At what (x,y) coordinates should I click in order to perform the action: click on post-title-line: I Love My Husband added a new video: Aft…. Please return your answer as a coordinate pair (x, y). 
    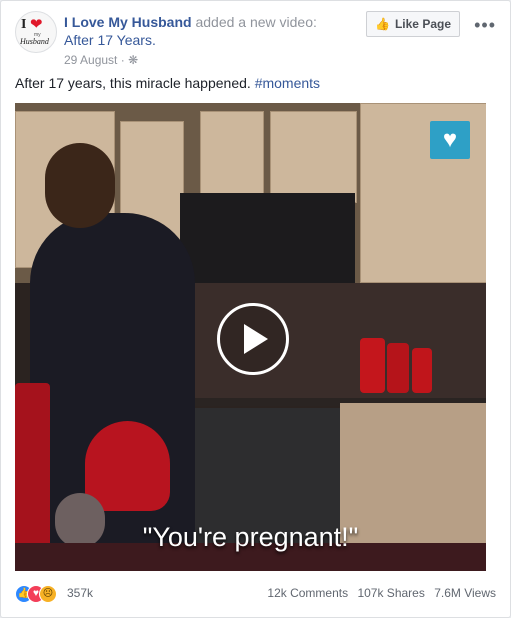
    Looking at the image, I should click on (209, 31).